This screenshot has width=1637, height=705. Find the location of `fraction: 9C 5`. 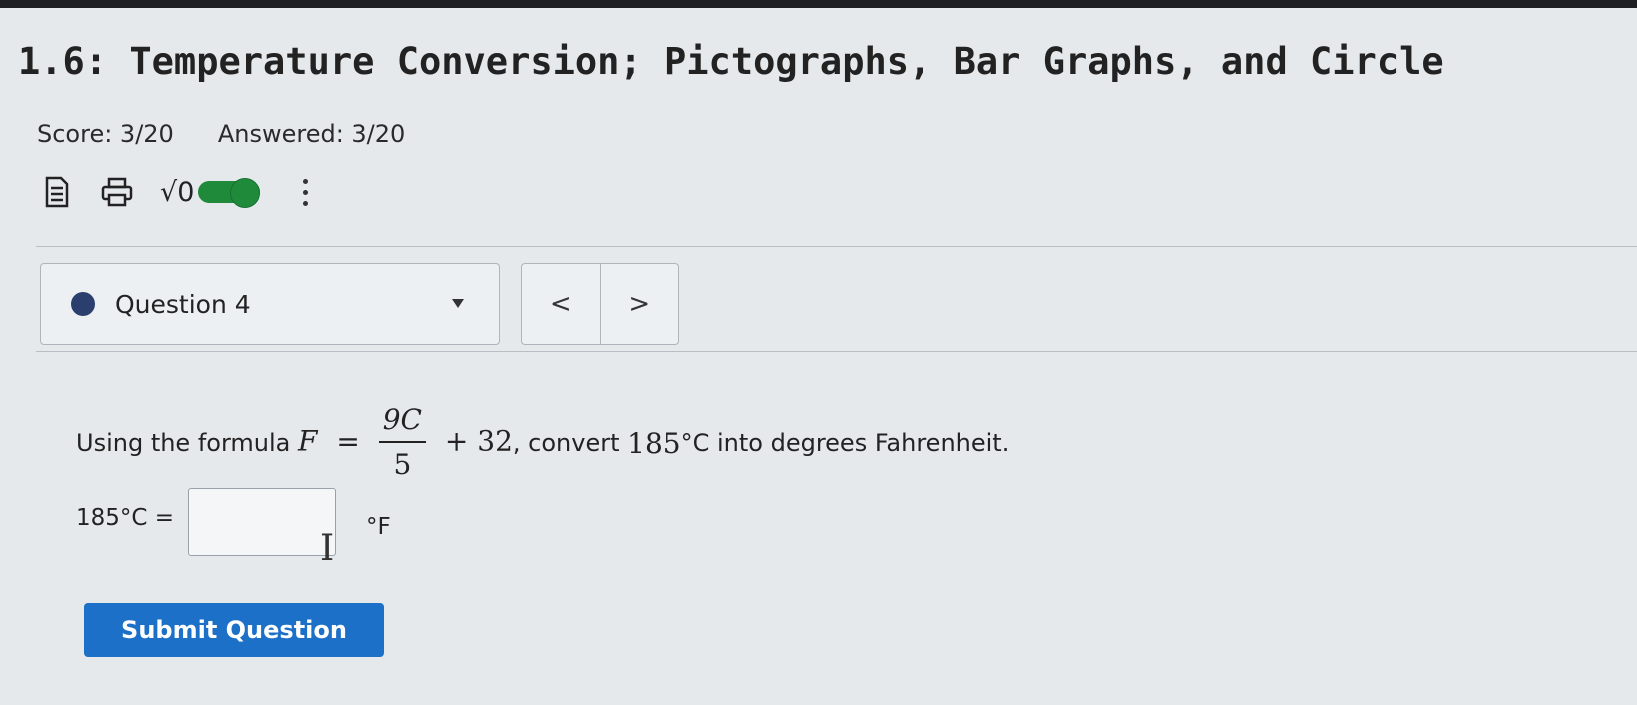

fraction: 9C 5 is located at coordinates (402, 443).